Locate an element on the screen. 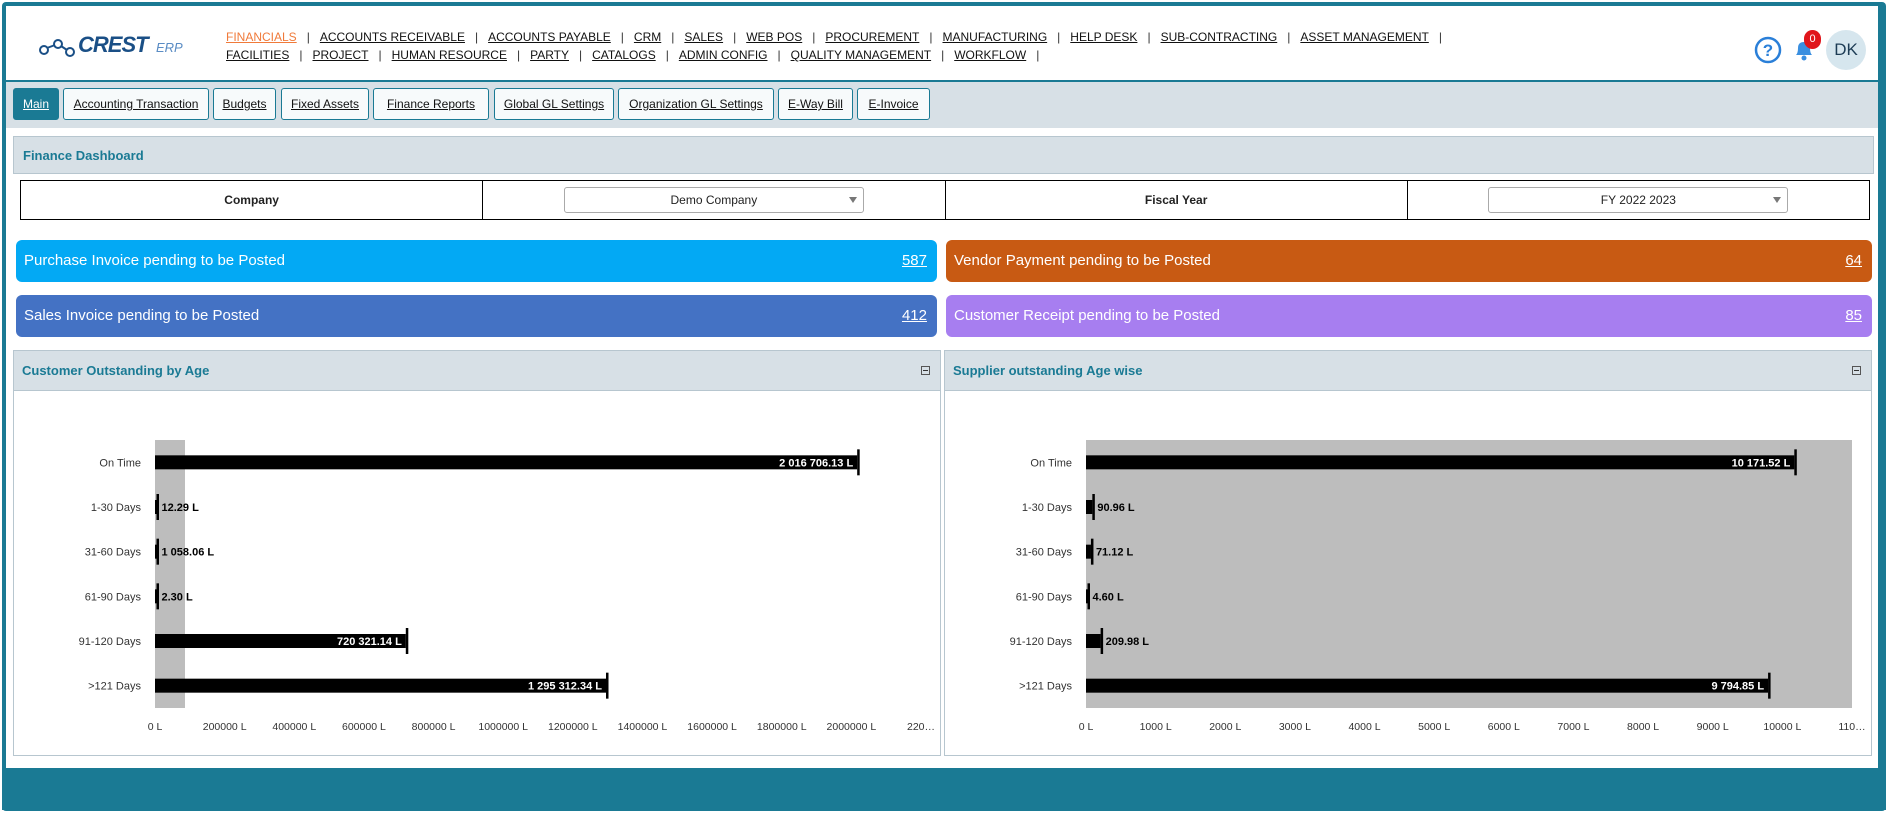  company-cell: Demo Company is located at coordinates (714, 200).